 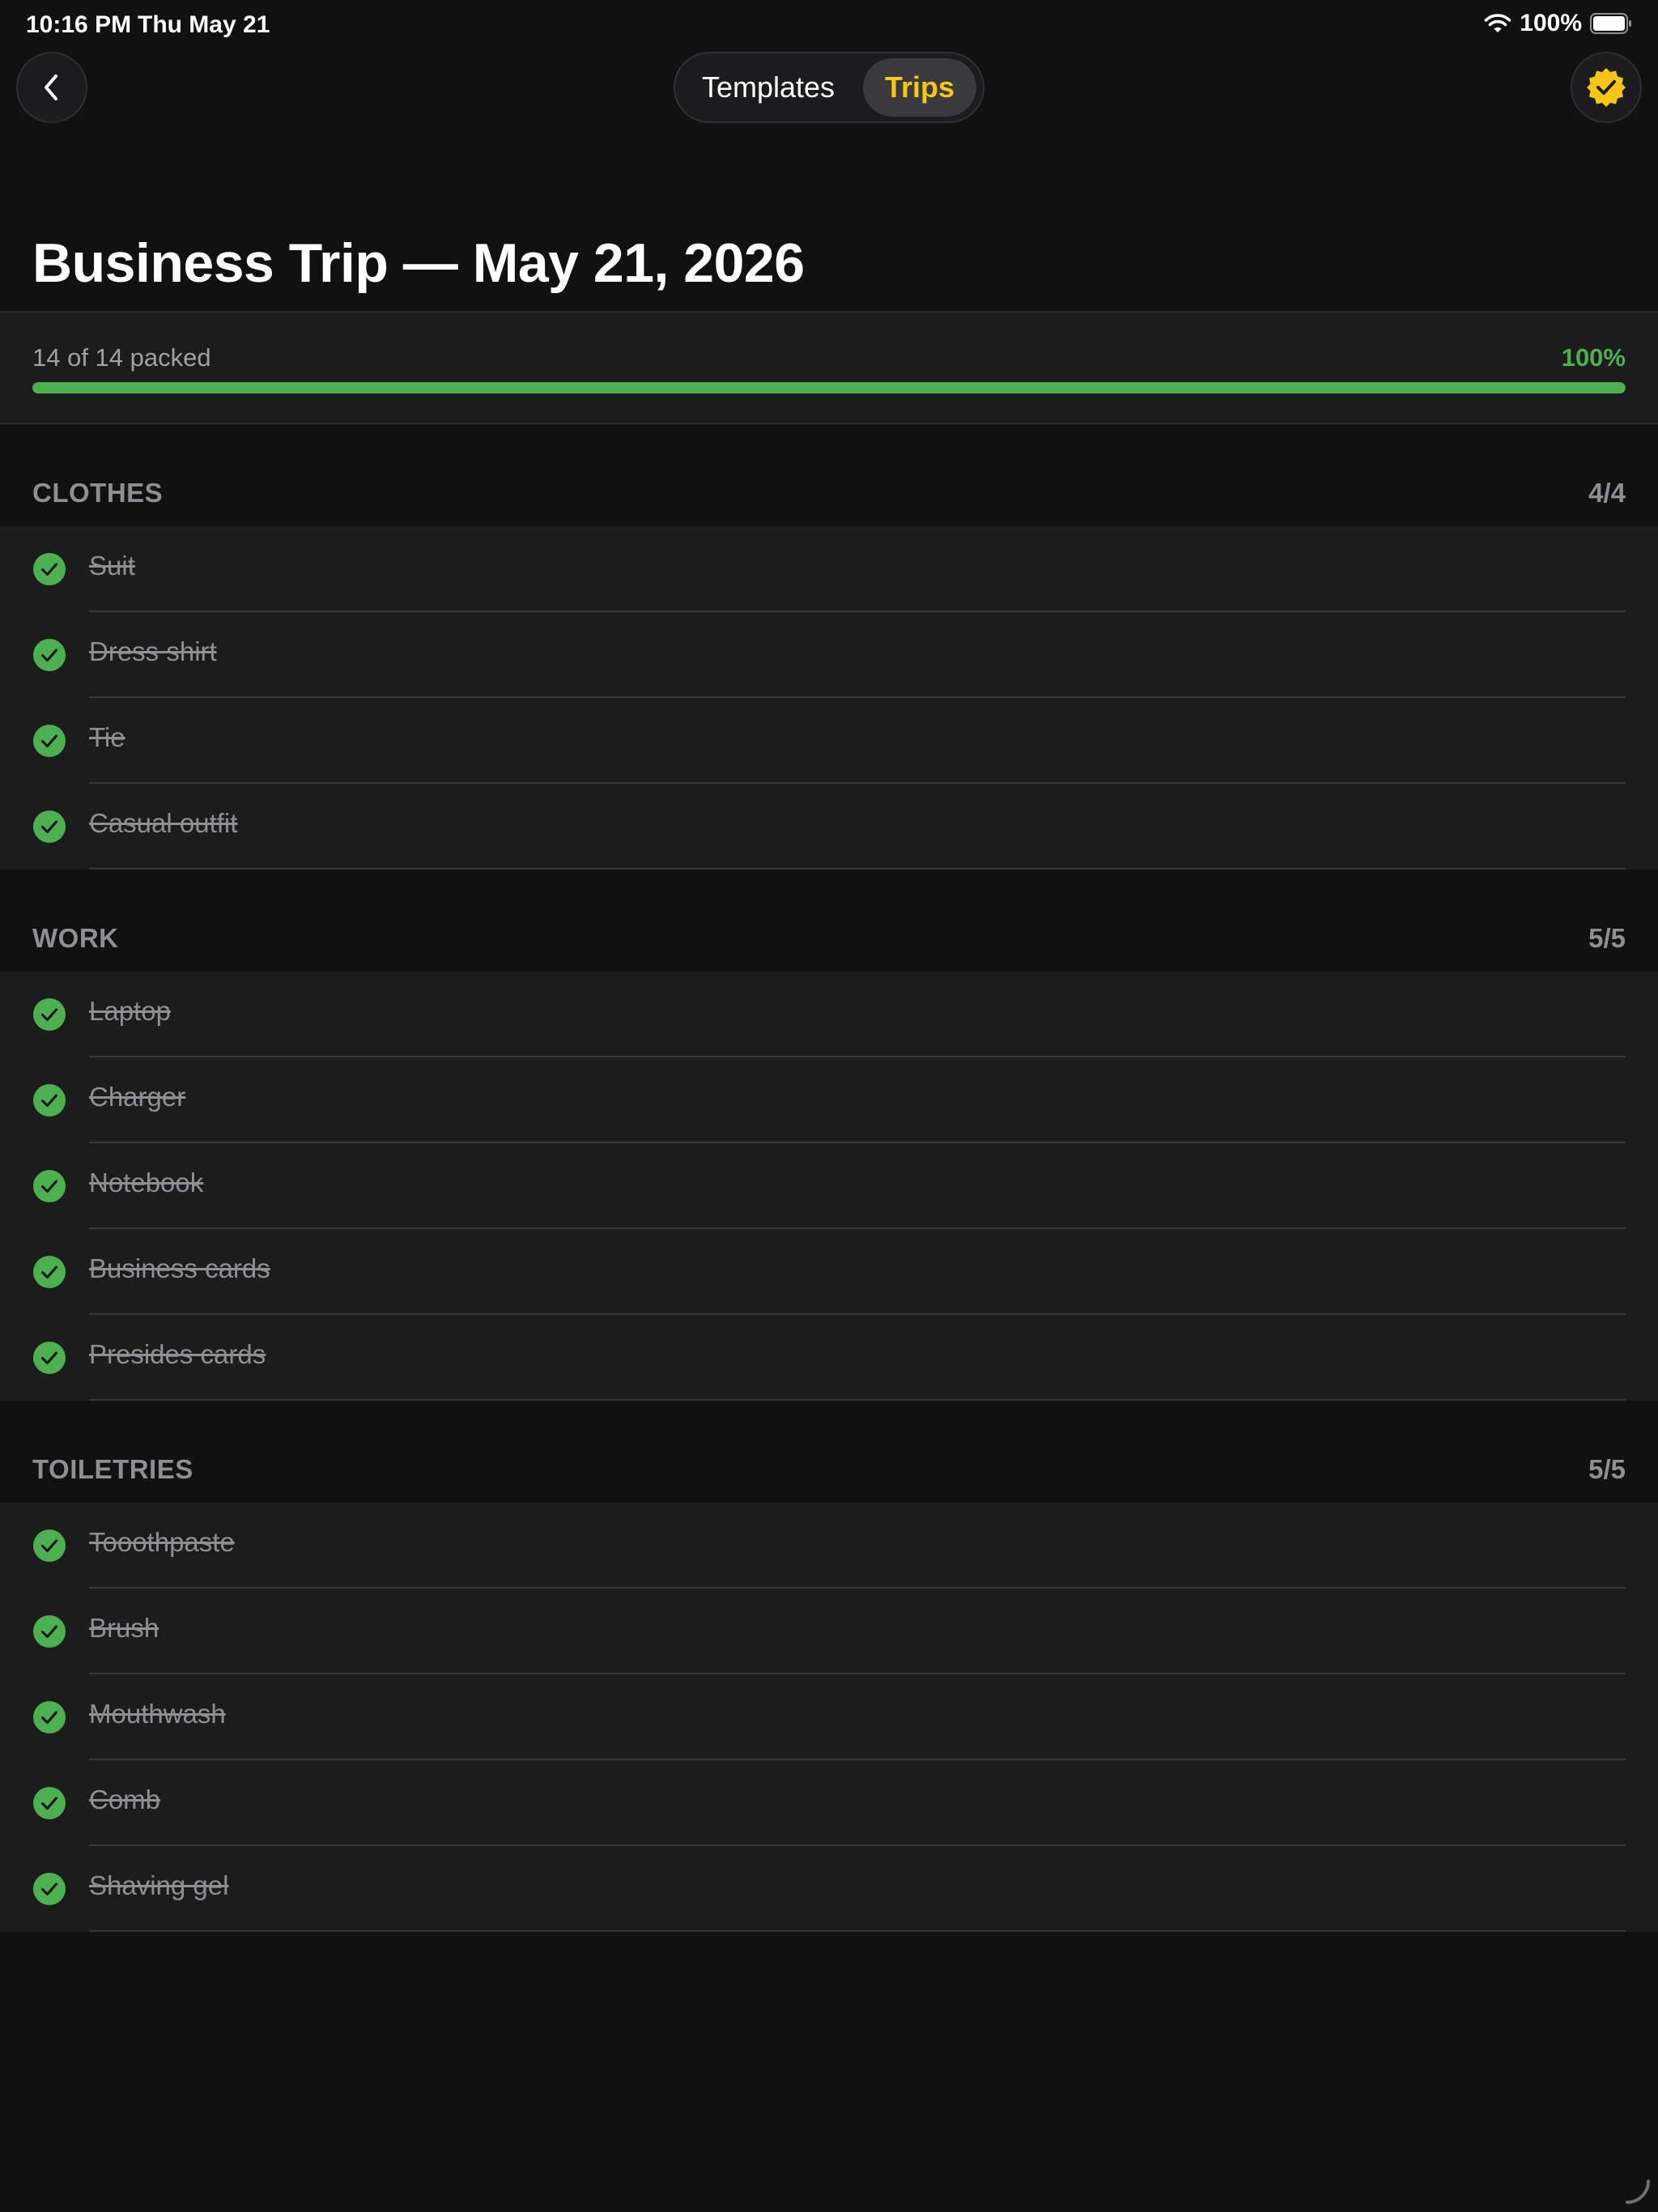 I want to click on list-item: Notebook, so click(x=829, y=1186).